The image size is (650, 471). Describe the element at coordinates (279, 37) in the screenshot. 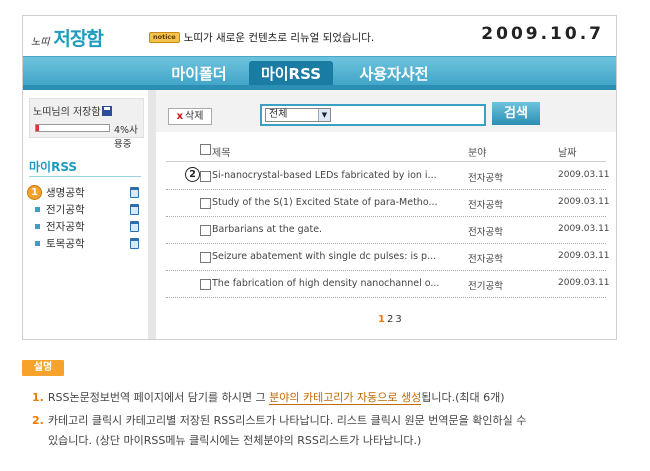

I see `notice-text: 노띠가 새로운 컨텐츠로 리뉴얼 되었습니다.` at that location.